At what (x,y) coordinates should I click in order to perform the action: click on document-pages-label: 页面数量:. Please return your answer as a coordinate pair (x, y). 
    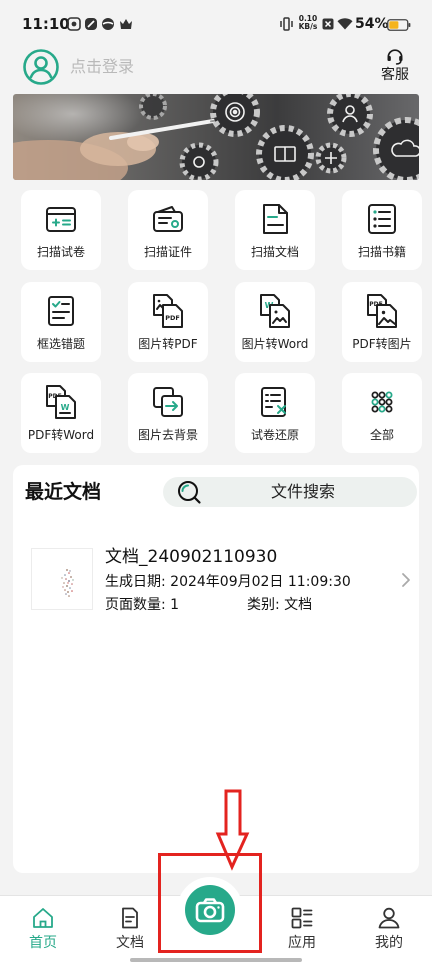
    Looking at the image, I should click on (135, 605).